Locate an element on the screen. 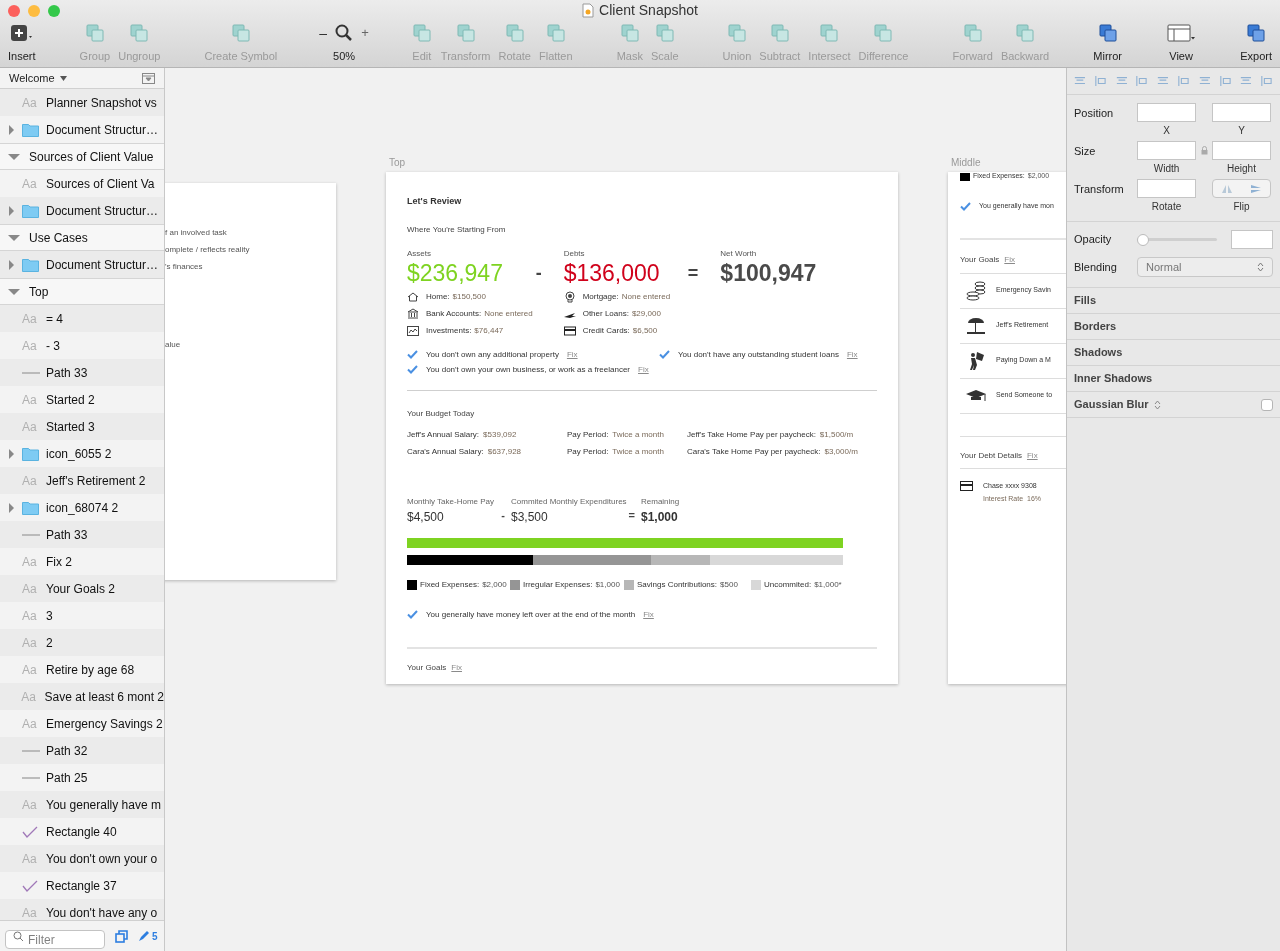  minimize-button is located at coordinates (34, 10).